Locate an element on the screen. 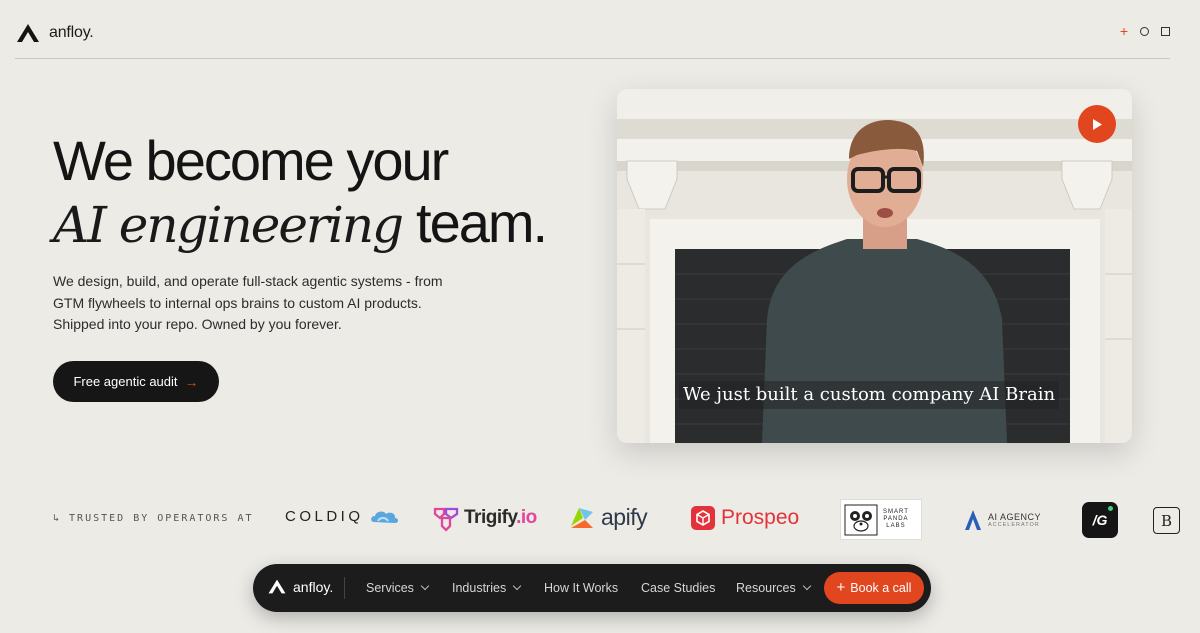  ig-logo: /G is located at coordinates (1100, 520).